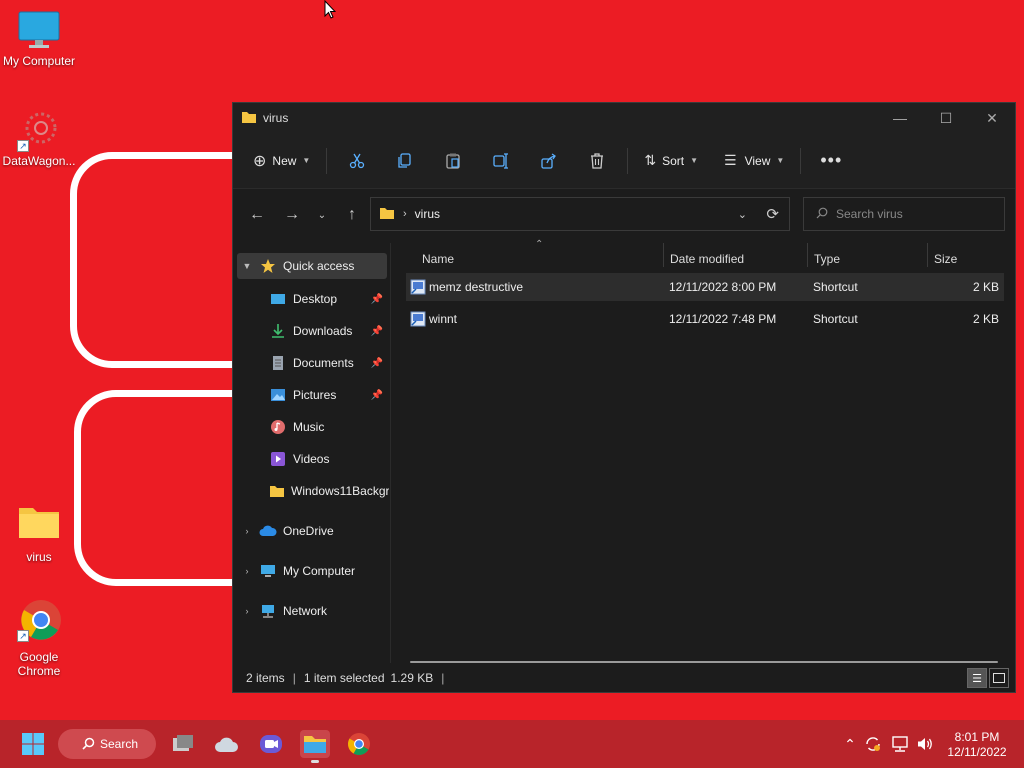  What do you see at coordinates (443, 319) in the screenshot?
I see `file-name: winnt` at bounding box center [443, 319].